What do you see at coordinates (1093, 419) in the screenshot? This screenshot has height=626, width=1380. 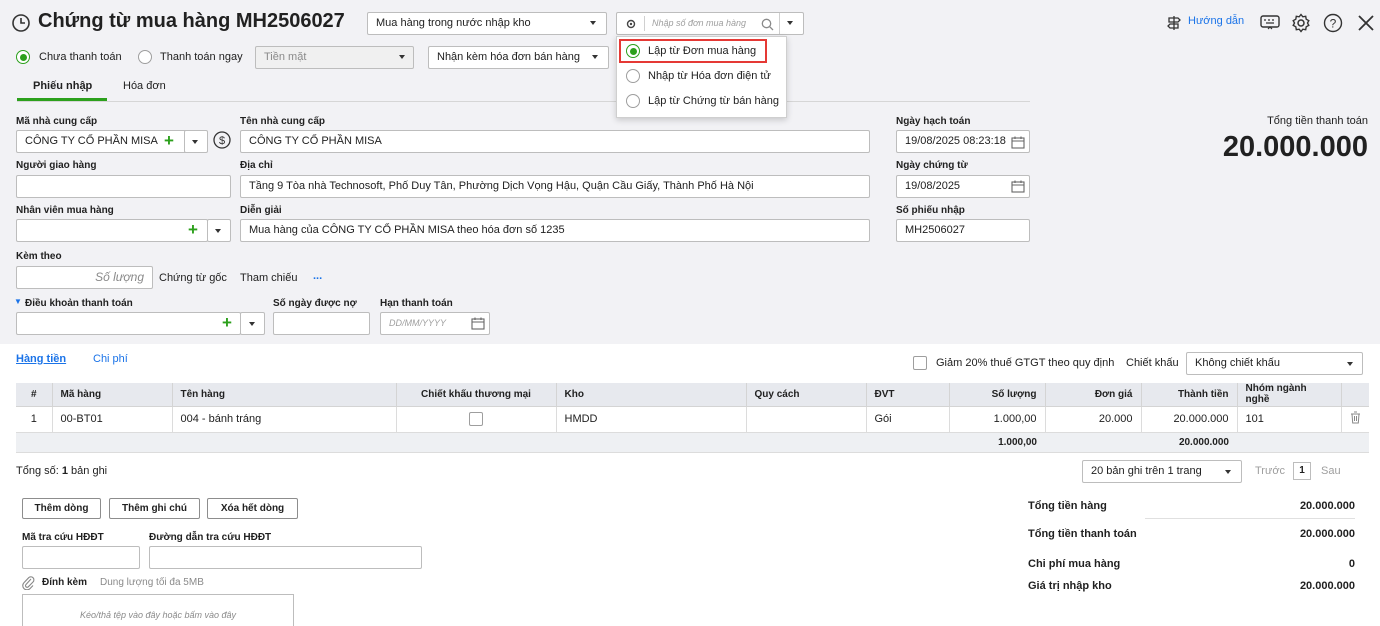 I see `cell-price: 20.000` at bounding box center [1093, 419].